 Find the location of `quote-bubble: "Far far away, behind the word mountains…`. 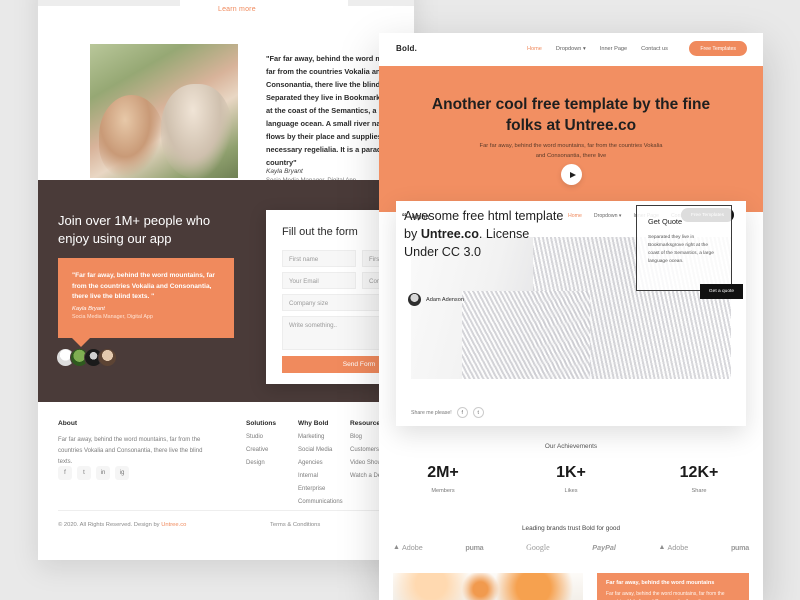

quote-bubble: "Far far away, behind the word mountains… is located at coordinates (146, 302).